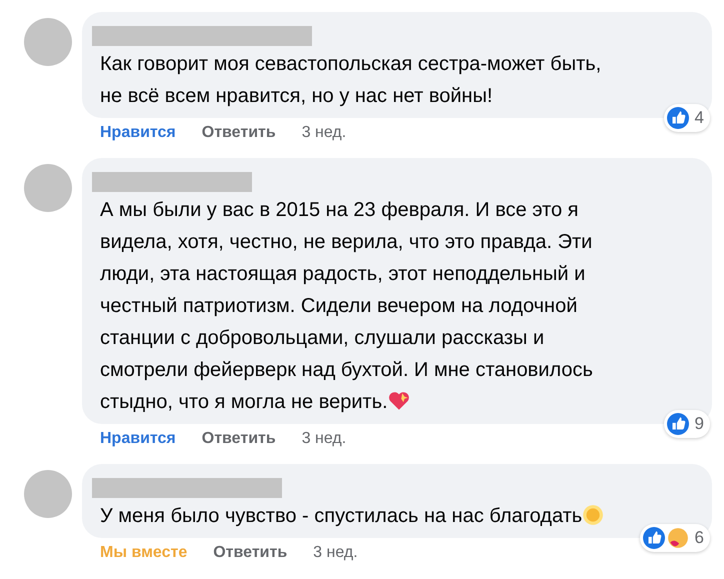  I want to click on heart-icon, so click(399, 401).